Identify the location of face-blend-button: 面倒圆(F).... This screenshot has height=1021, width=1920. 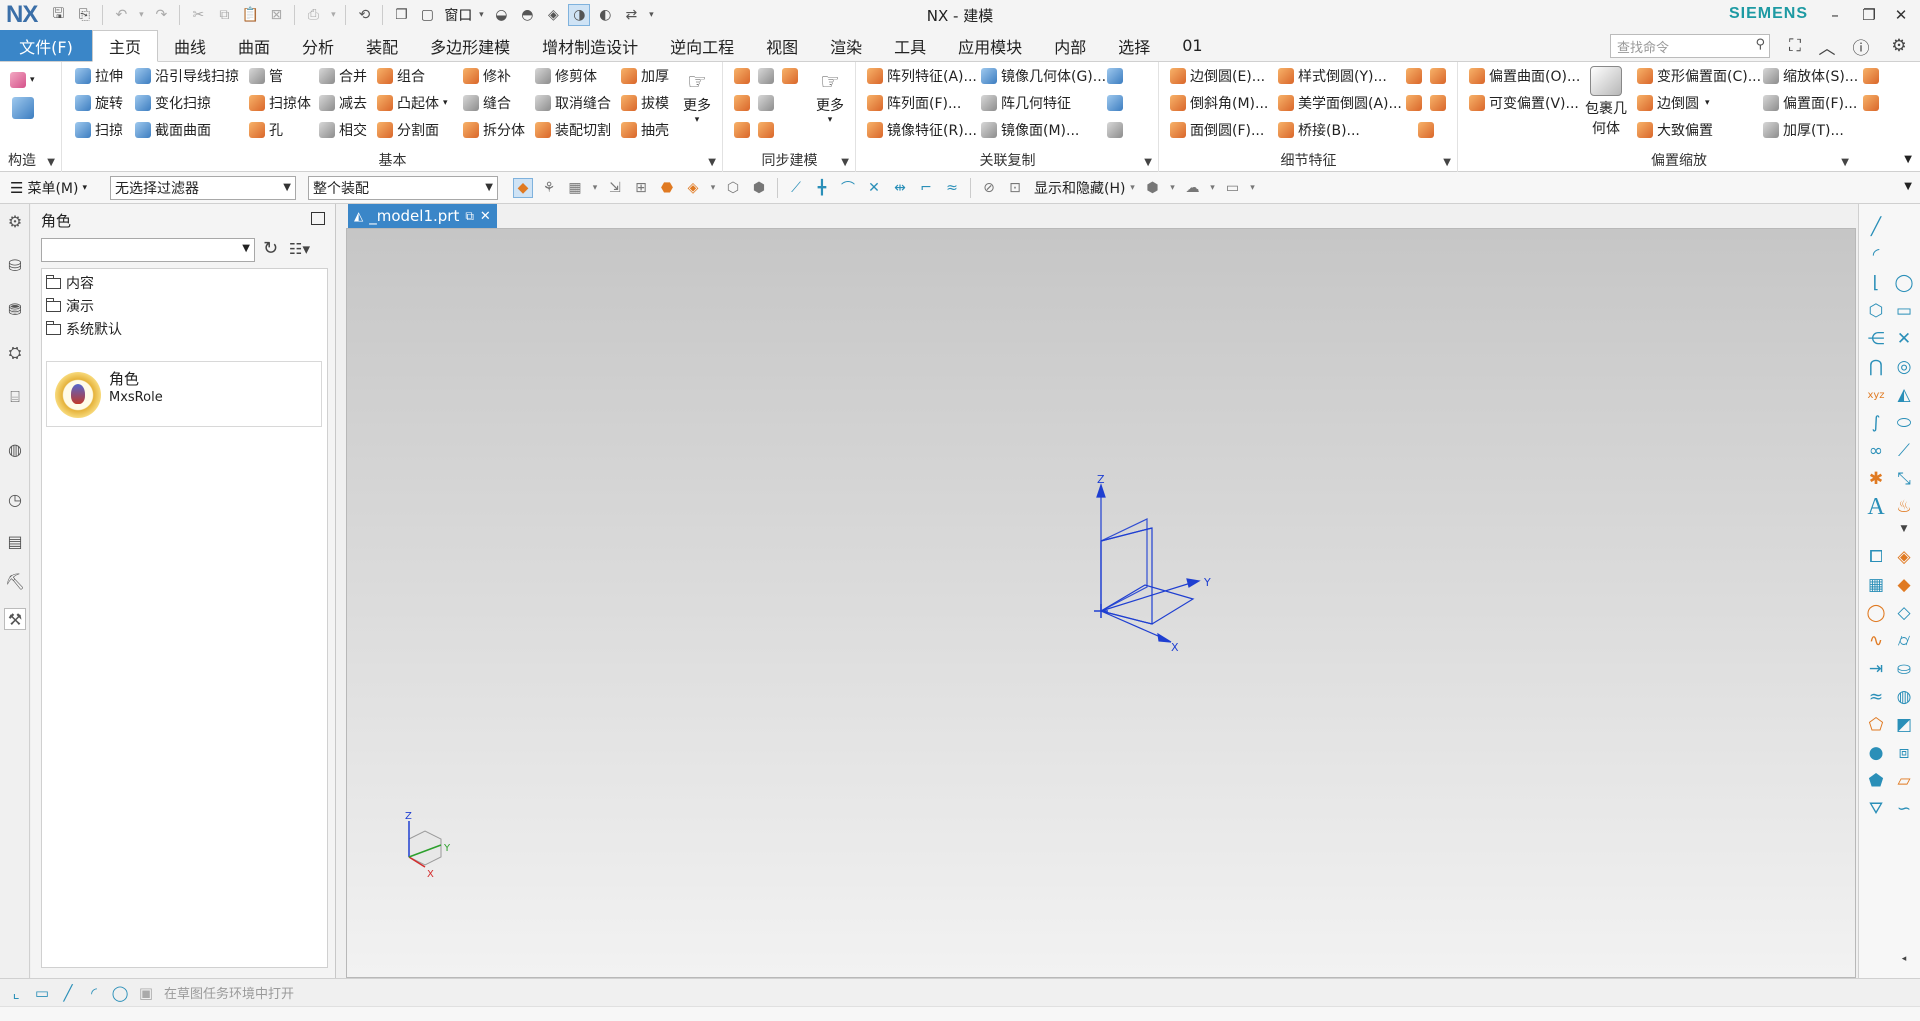
(1217, 130).